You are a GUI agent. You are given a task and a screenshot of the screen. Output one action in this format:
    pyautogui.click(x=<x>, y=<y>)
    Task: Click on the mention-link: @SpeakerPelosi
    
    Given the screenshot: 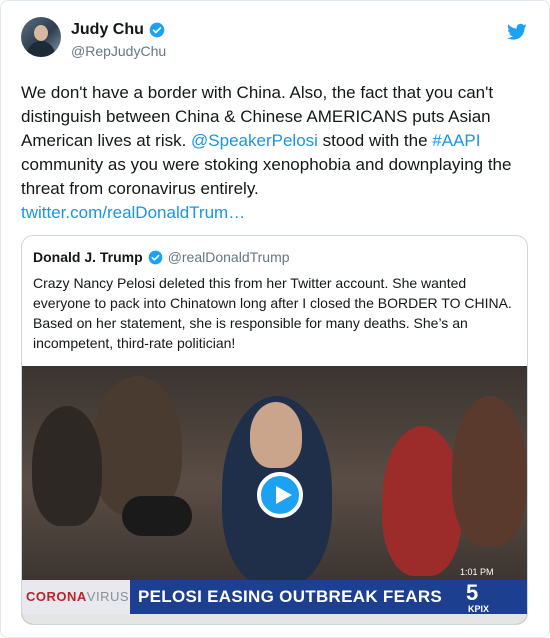 What is the action you would take?
    pyautogui.click(x=254, y=140)
    